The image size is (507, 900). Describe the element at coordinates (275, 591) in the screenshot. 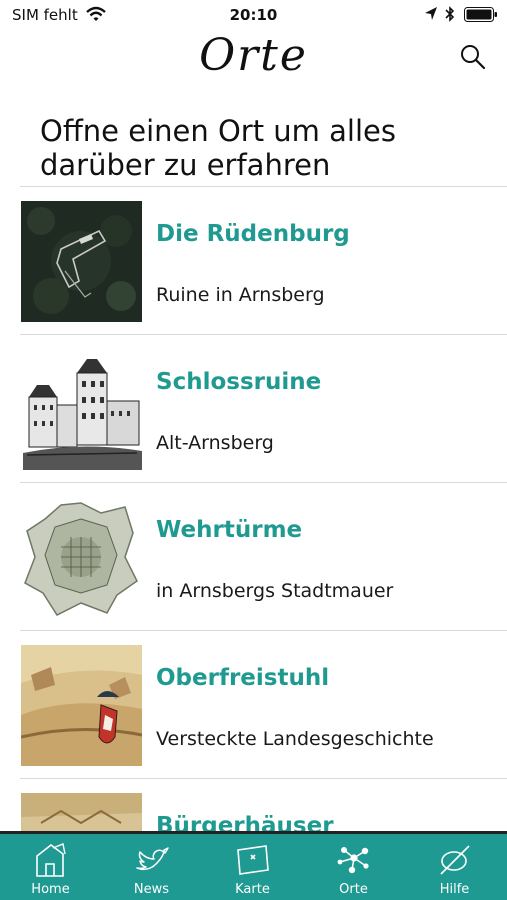

I see `place-subtitle: in Arnsbergs Stadtmauer` at that location.